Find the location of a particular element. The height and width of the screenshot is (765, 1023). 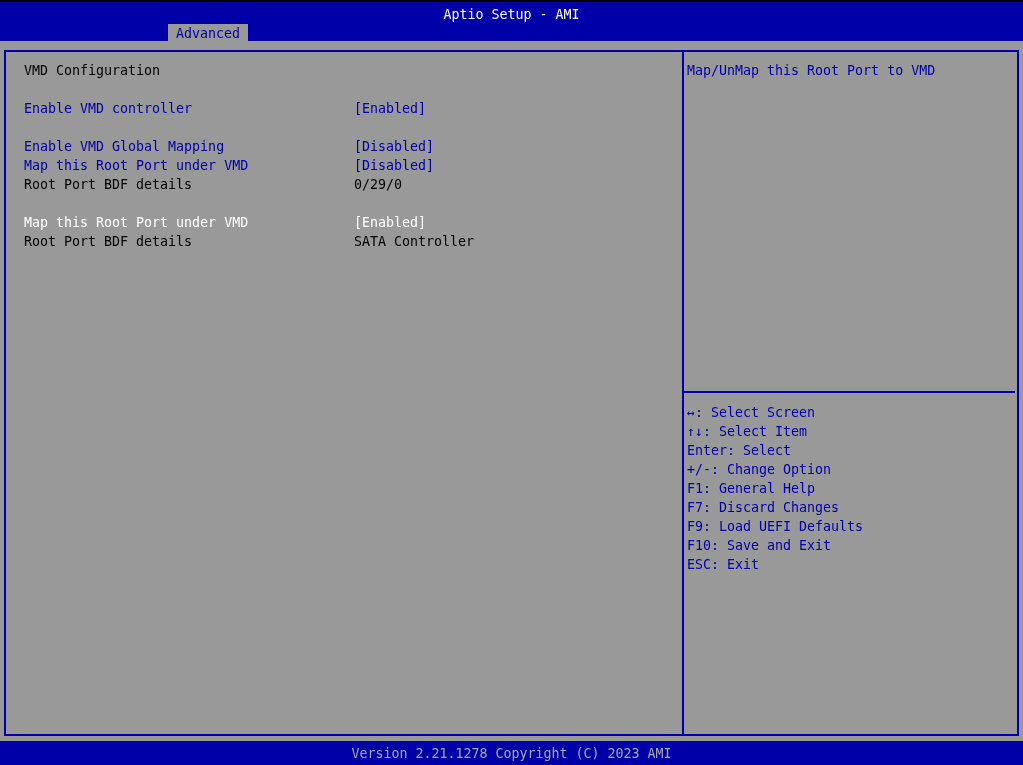

info-value: SATA Controller is located at coordinates (414, 242).